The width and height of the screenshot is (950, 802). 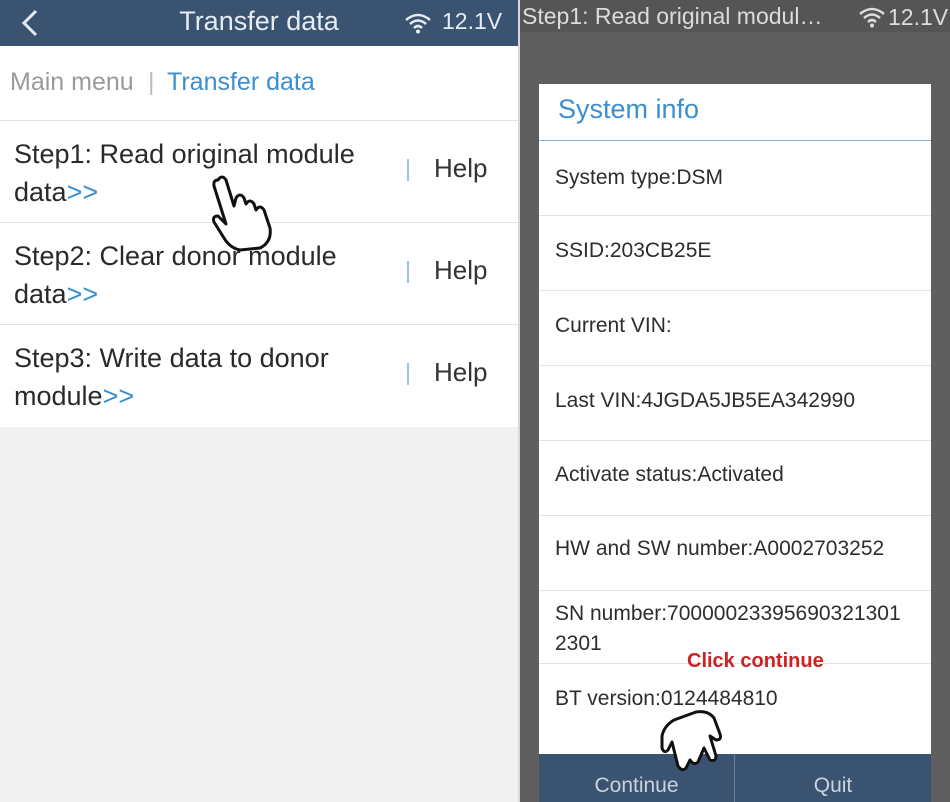 I want to click on info-row-last-vin: Last VIN:4JGDA5JB5EA342990, so click(x=735, y=403).